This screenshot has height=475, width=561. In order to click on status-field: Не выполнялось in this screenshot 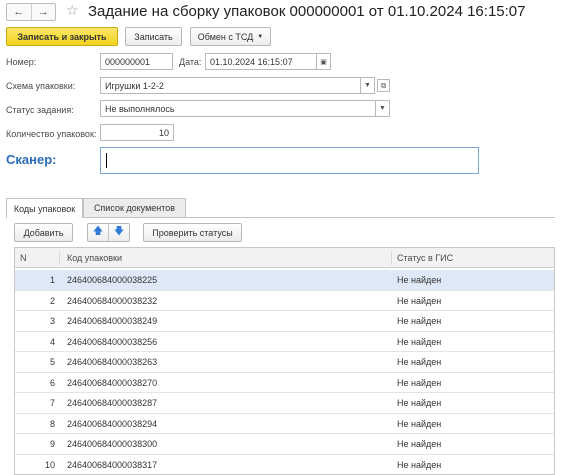, I will do `click(238, 108)`.